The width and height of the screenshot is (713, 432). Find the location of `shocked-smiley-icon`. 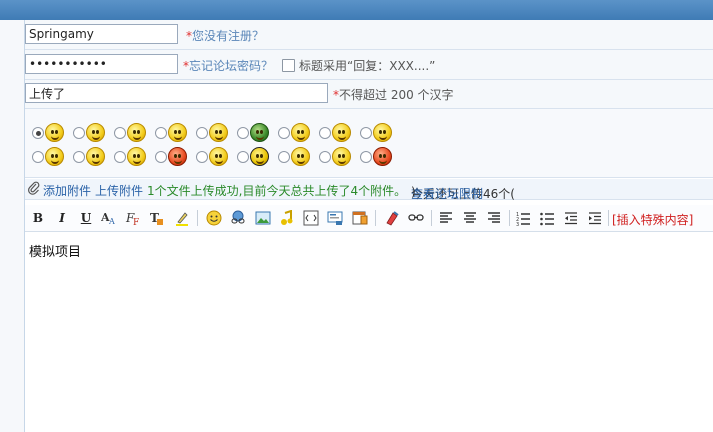

shocked-smiley-icon is located at coordinates (300, 132).